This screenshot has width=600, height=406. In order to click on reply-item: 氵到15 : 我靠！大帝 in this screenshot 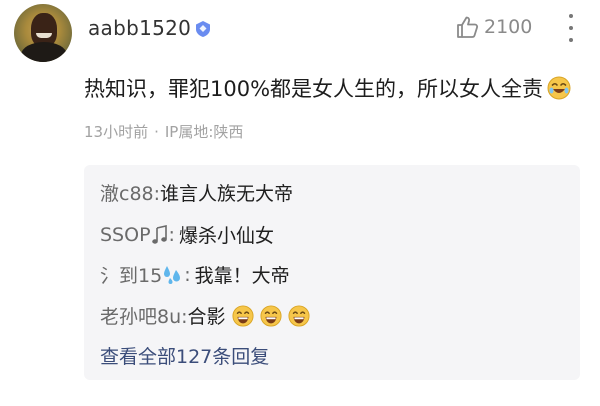, I will do `click(195, 274)`.